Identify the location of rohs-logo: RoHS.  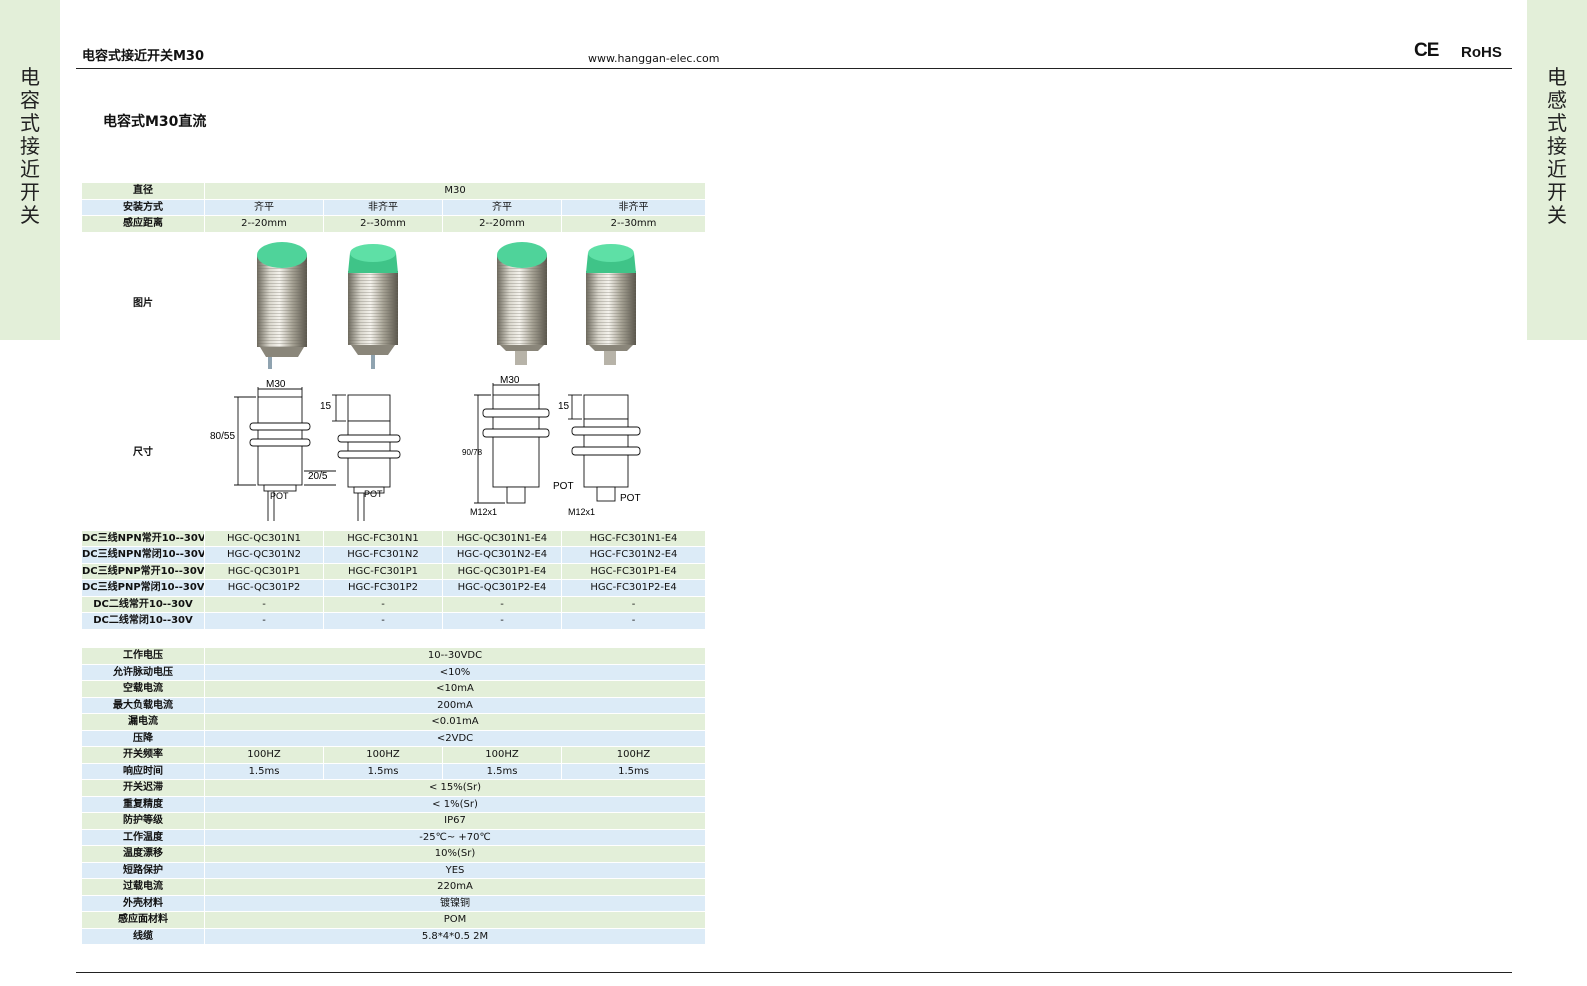
(1481, 52).